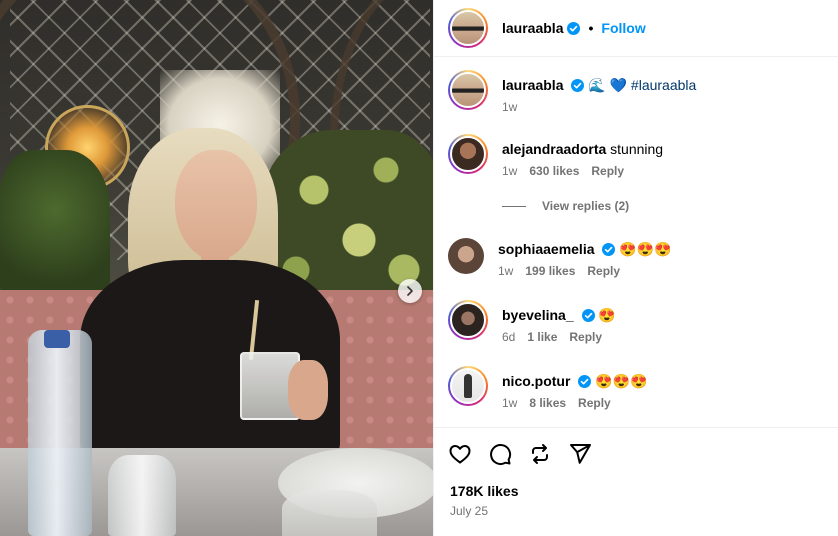 The height and width of the screenshot is (536, 838). What do you see at coordinates (520, 454) in the screenshot?
I see `action-buttons` at bounding box center [520, 454].